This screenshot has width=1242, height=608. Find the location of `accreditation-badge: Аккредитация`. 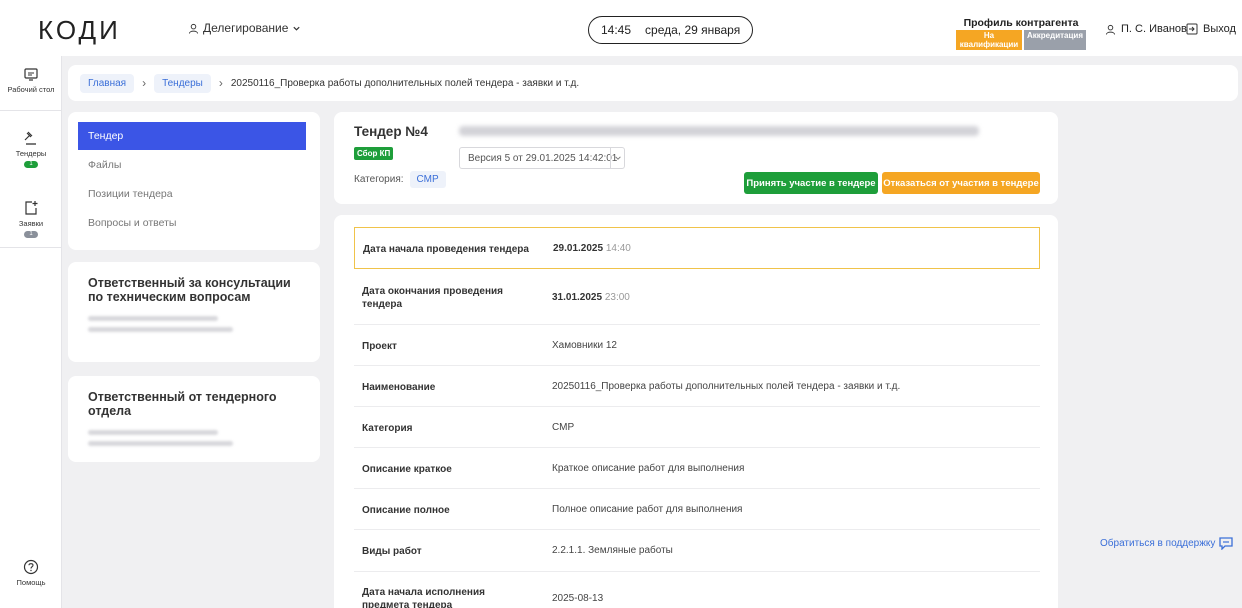

accreditation-badge: Аккредитация is located at coordinates (1055, 40).